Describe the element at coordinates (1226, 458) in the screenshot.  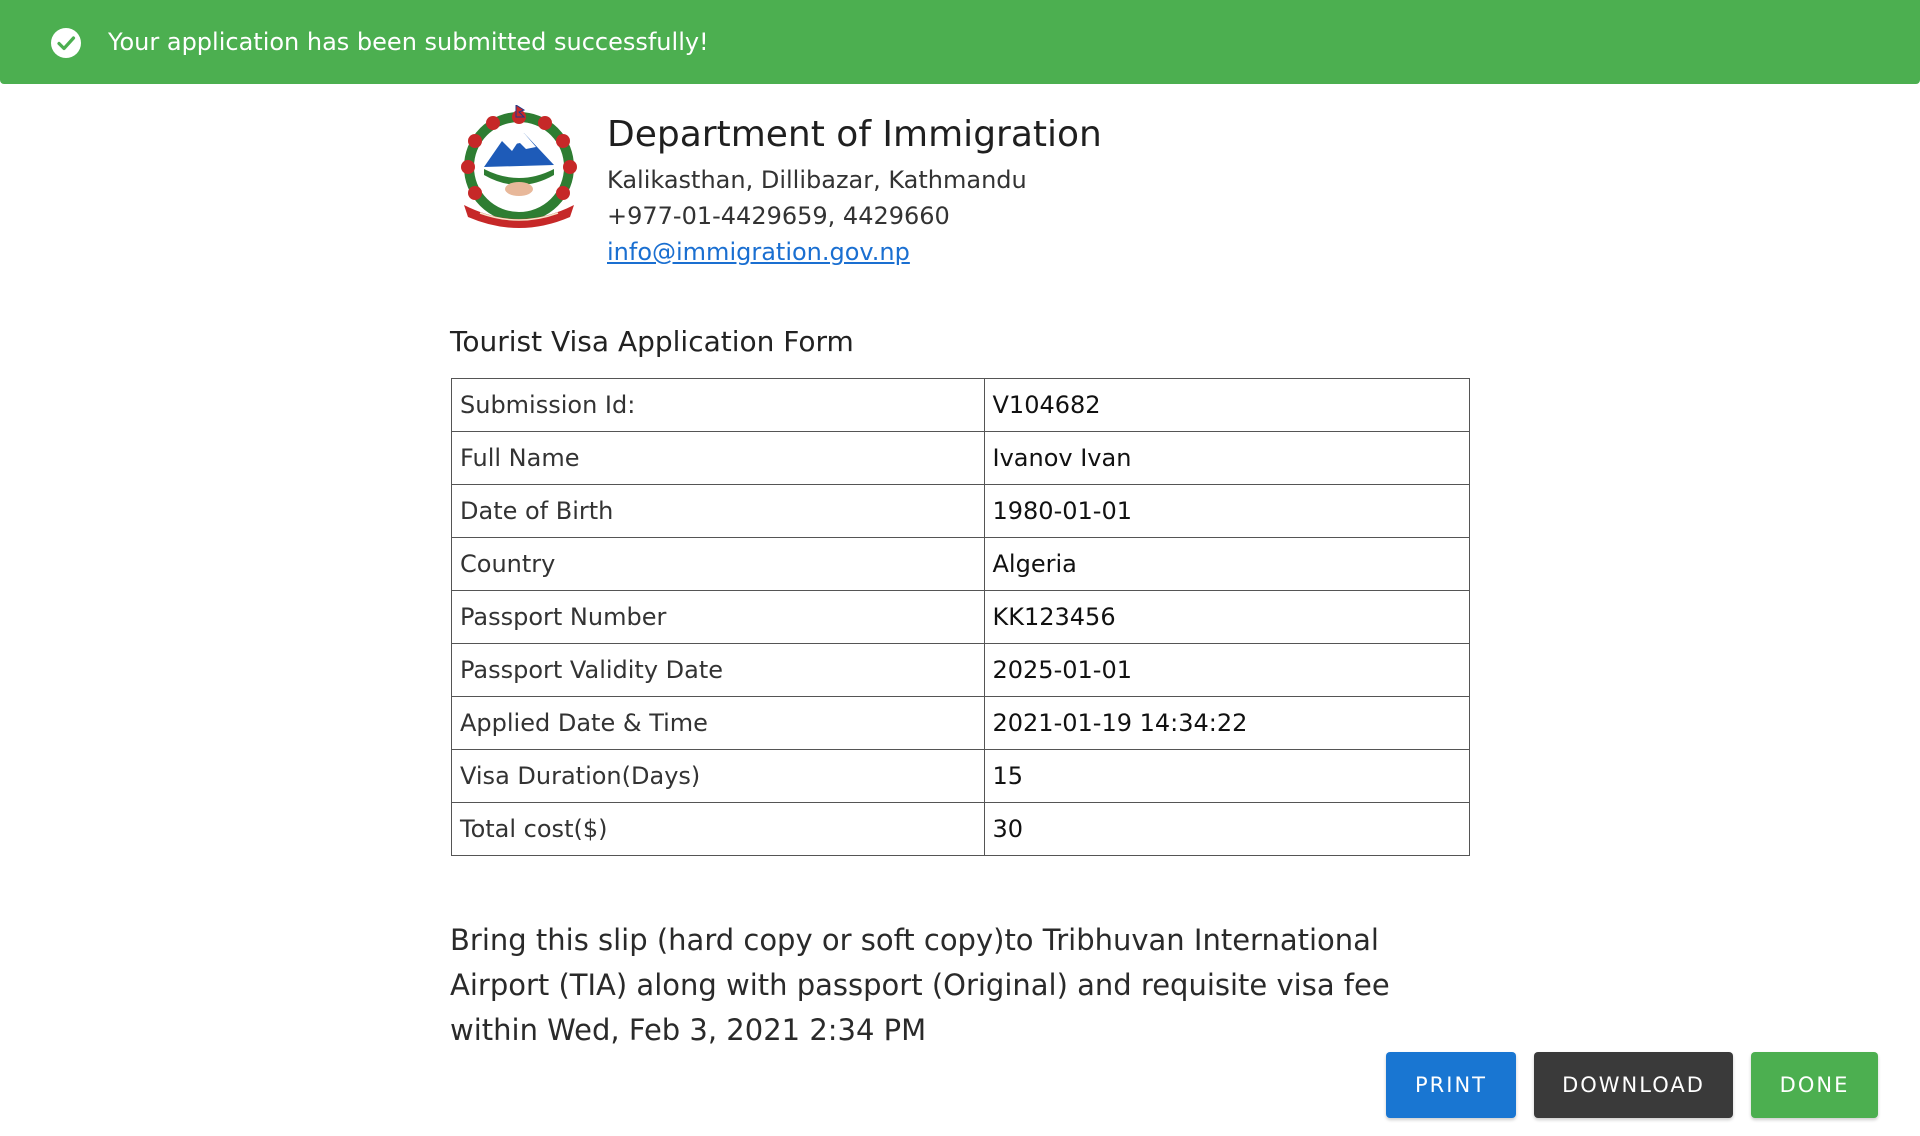
I see `row-value: Ivanov Ivan` at that location.